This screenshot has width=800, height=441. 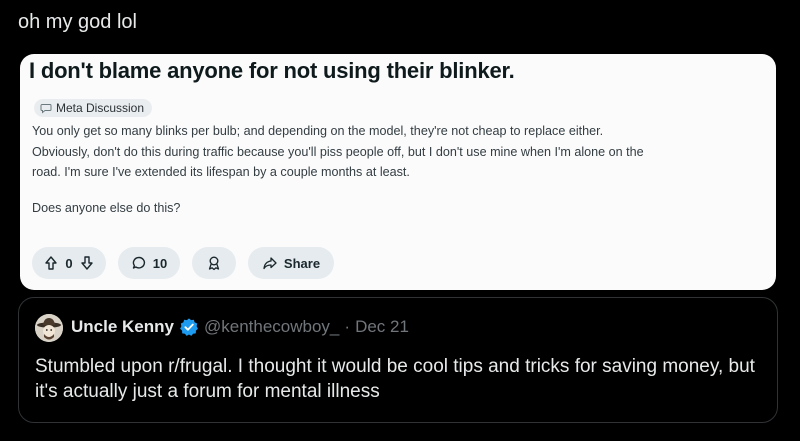 What do you see at coordinates (46, 109) in the screenshot?
I see `speech-bubble-icon` at bounding box center [46, 109].